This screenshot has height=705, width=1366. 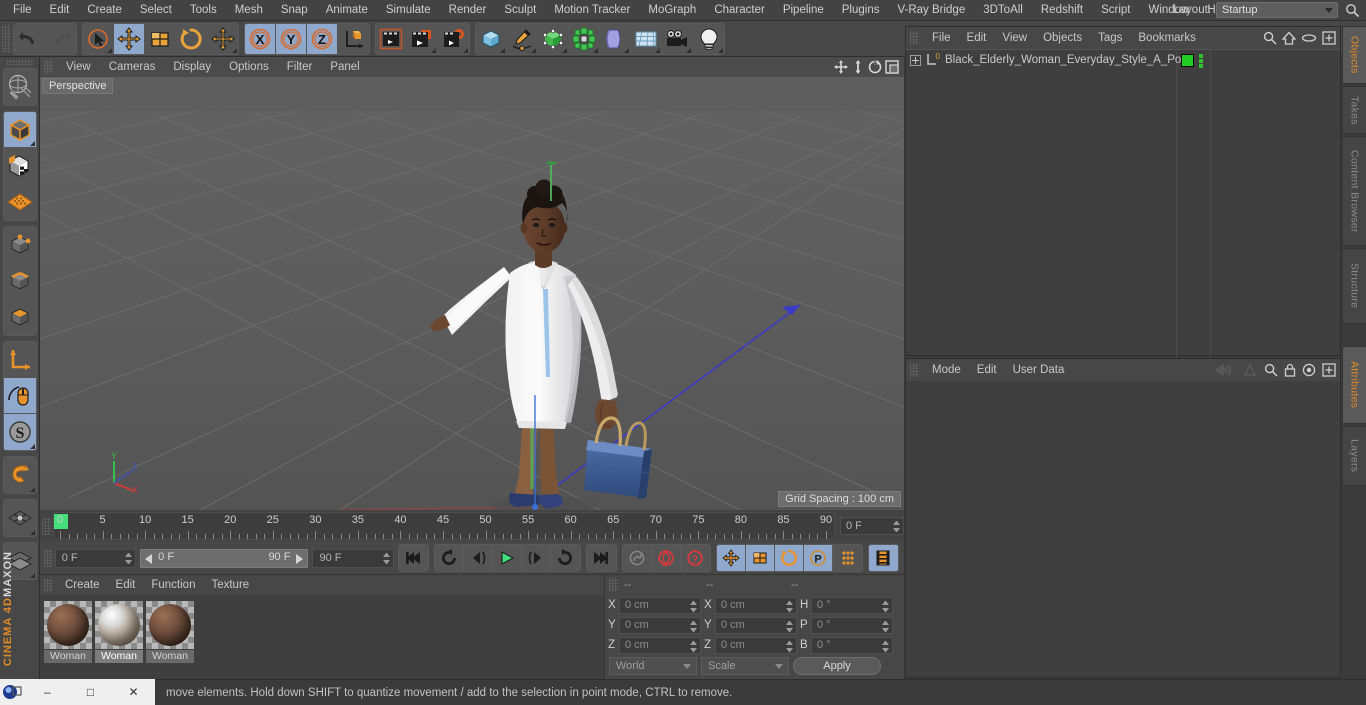 I want to click on viewport-menu-options: Options, so click(x=249, y=67).